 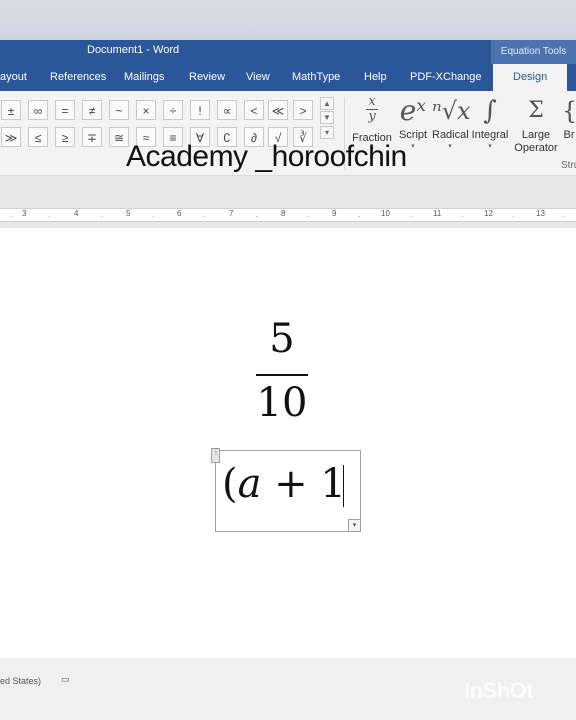 What do you see at coordinates (146, 110) in the screenshot?
I see `symbol-times: ×` at bounding box center [146, 110].